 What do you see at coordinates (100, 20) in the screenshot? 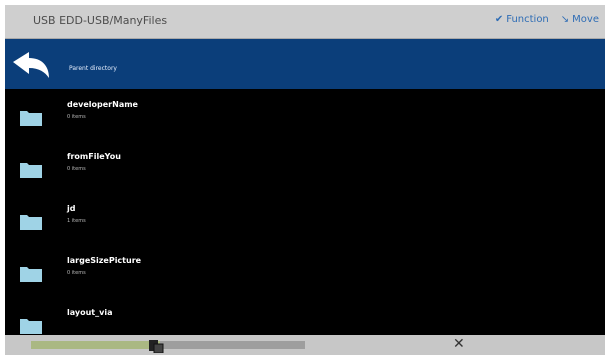
I see `current-path: USB EDD-USB/ManyFiles` at bounding box center [100, 20].